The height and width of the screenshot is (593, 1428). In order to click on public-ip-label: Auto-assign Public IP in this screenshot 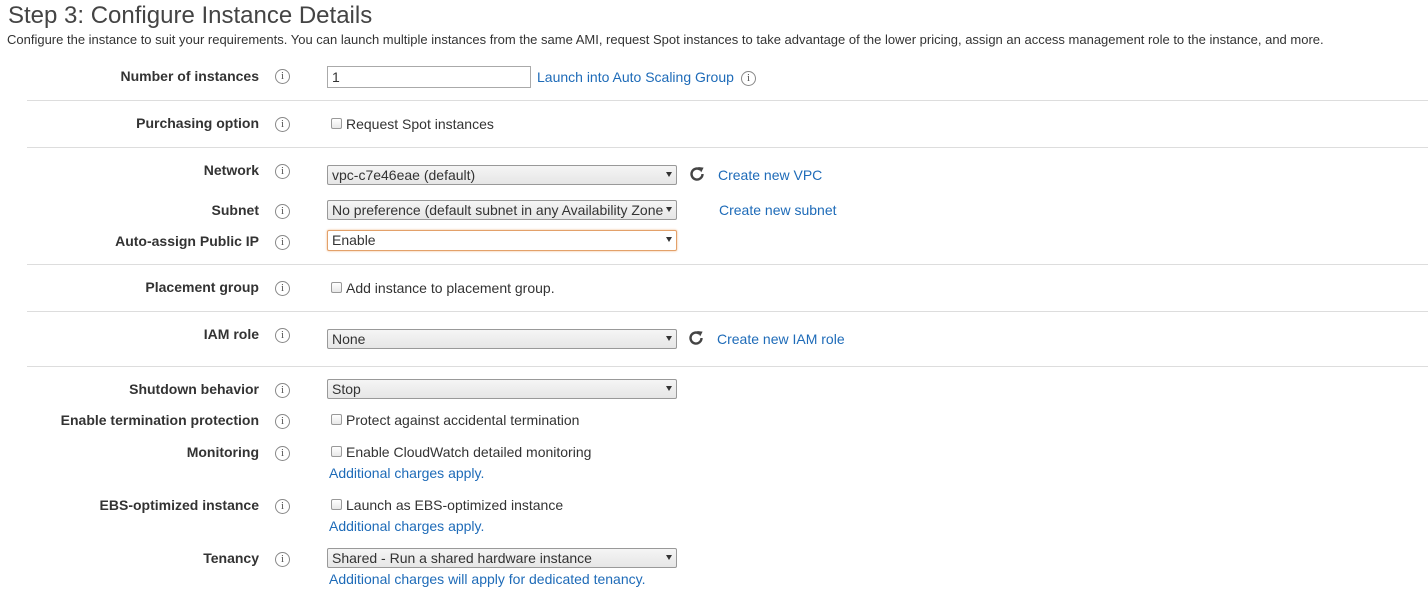, I will do `click(187, 241)`.